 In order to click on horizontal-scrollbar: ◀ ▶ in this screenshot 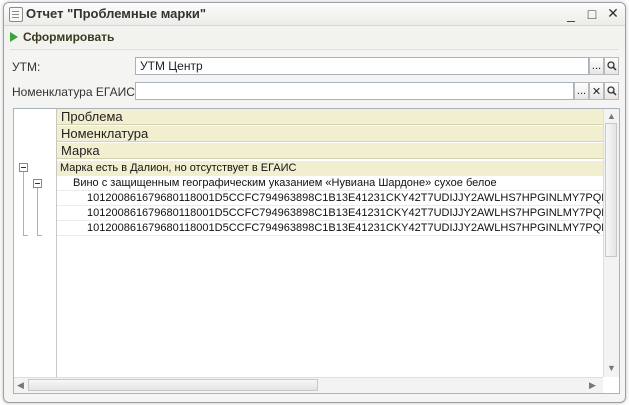, I will do `click(308, 385)`.